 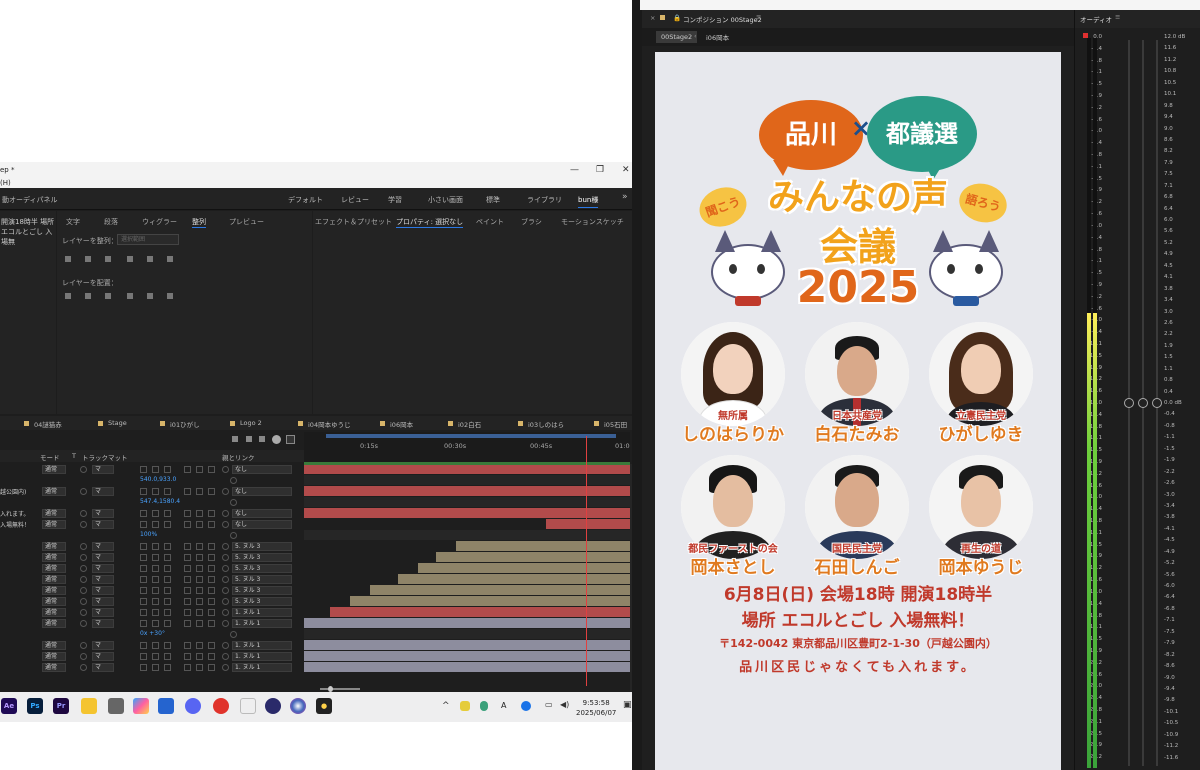 I want to click on distribute-bottom-icon, so click(x=108, y=296).